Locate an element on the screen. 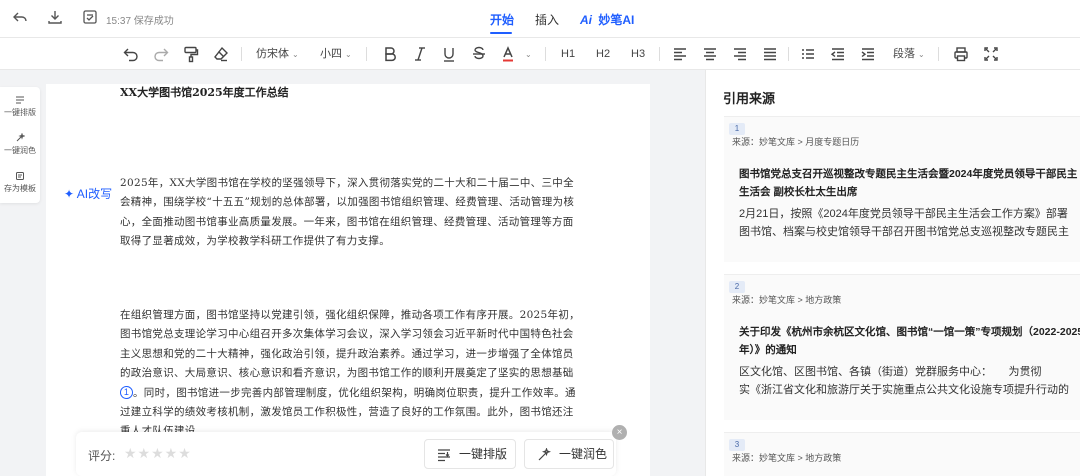  sidebar-item-format: 一键排版 is located at coordinates (20, 106).